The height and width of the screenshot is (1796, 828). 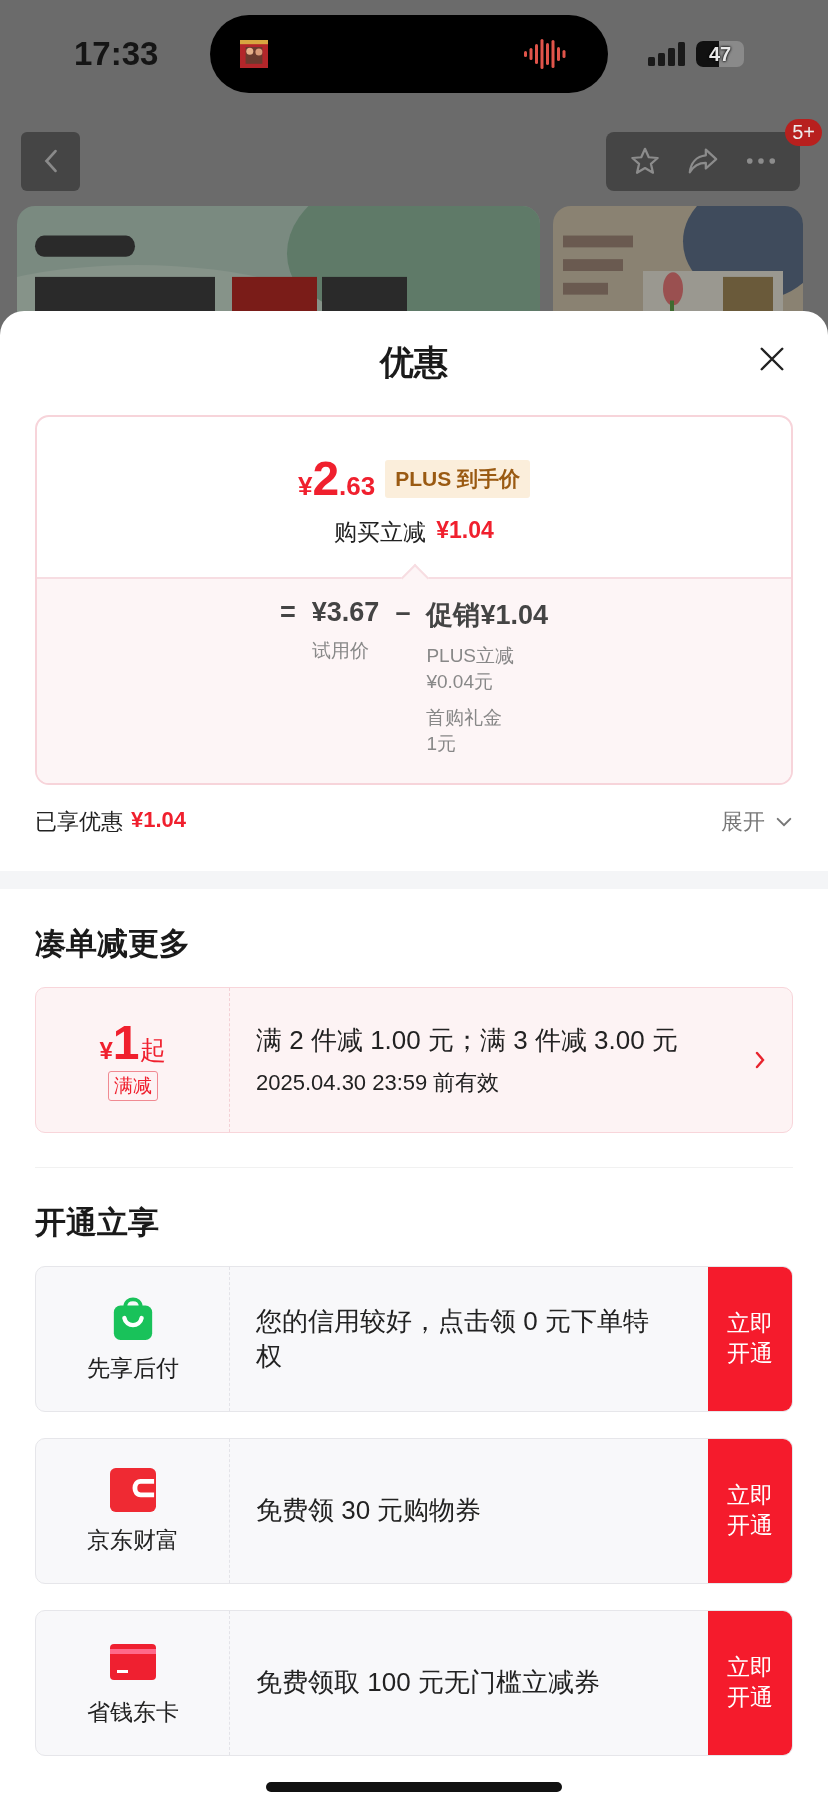 I want to click on promo-name: 首购礼金, so click(x=465, y=718).